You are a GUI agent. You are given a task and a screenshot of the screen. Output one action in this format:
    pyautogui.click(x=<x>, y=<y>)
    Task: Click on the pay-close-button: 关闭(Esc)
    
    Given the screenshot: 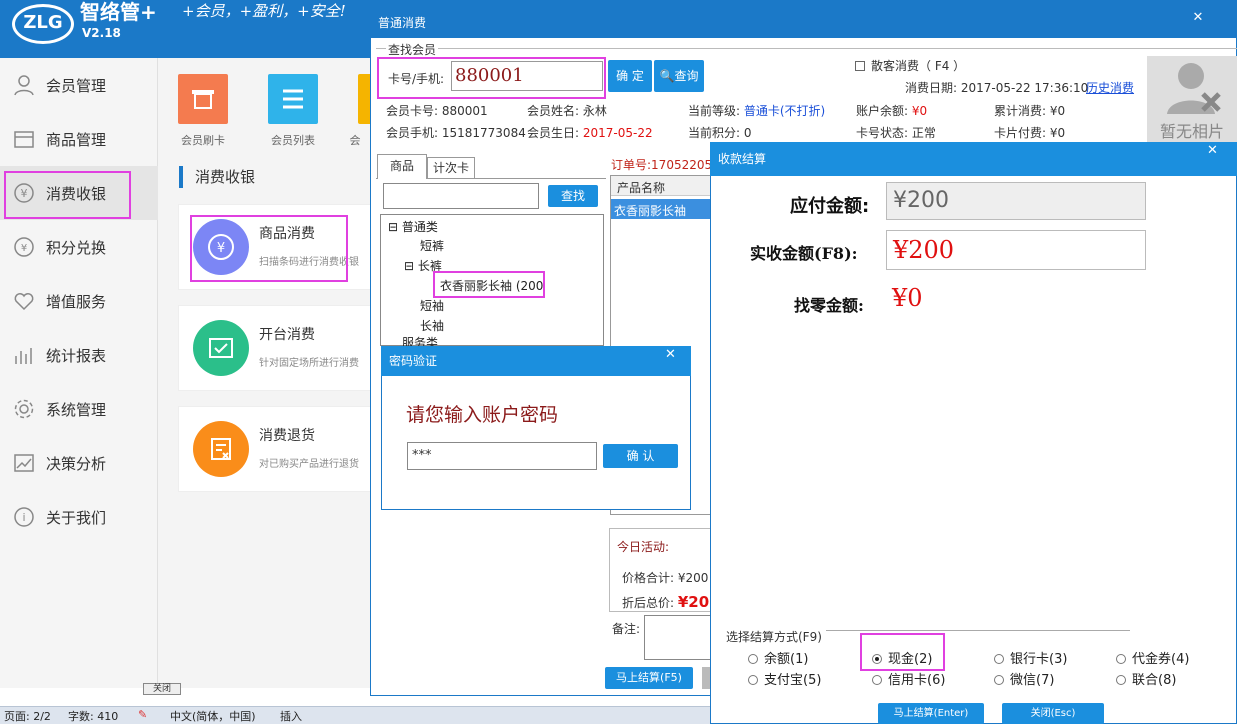 What is the action you would take?
    pyautogui.click(x=1053, y=713)
    